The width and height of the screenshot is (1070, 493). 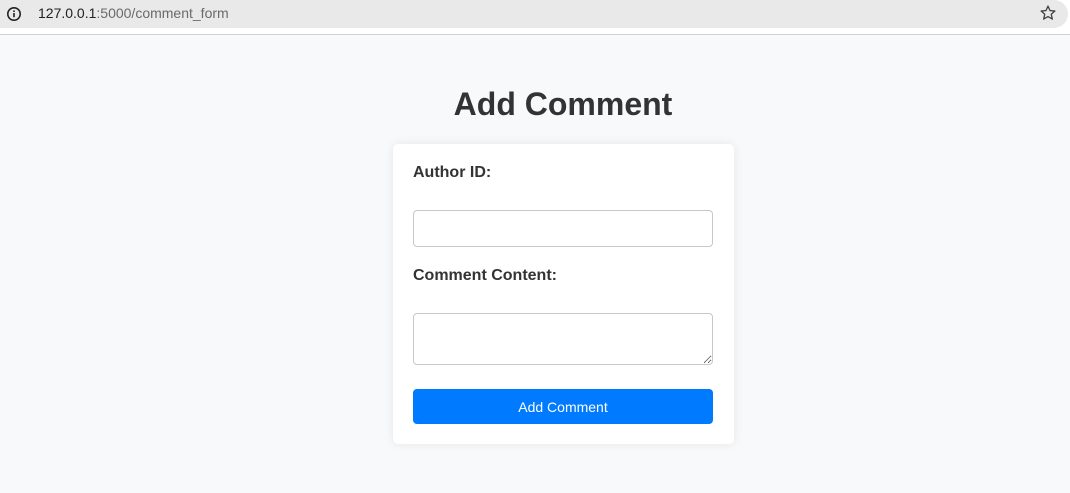 I want to click on star-icon, so click(x=1048, y=13).